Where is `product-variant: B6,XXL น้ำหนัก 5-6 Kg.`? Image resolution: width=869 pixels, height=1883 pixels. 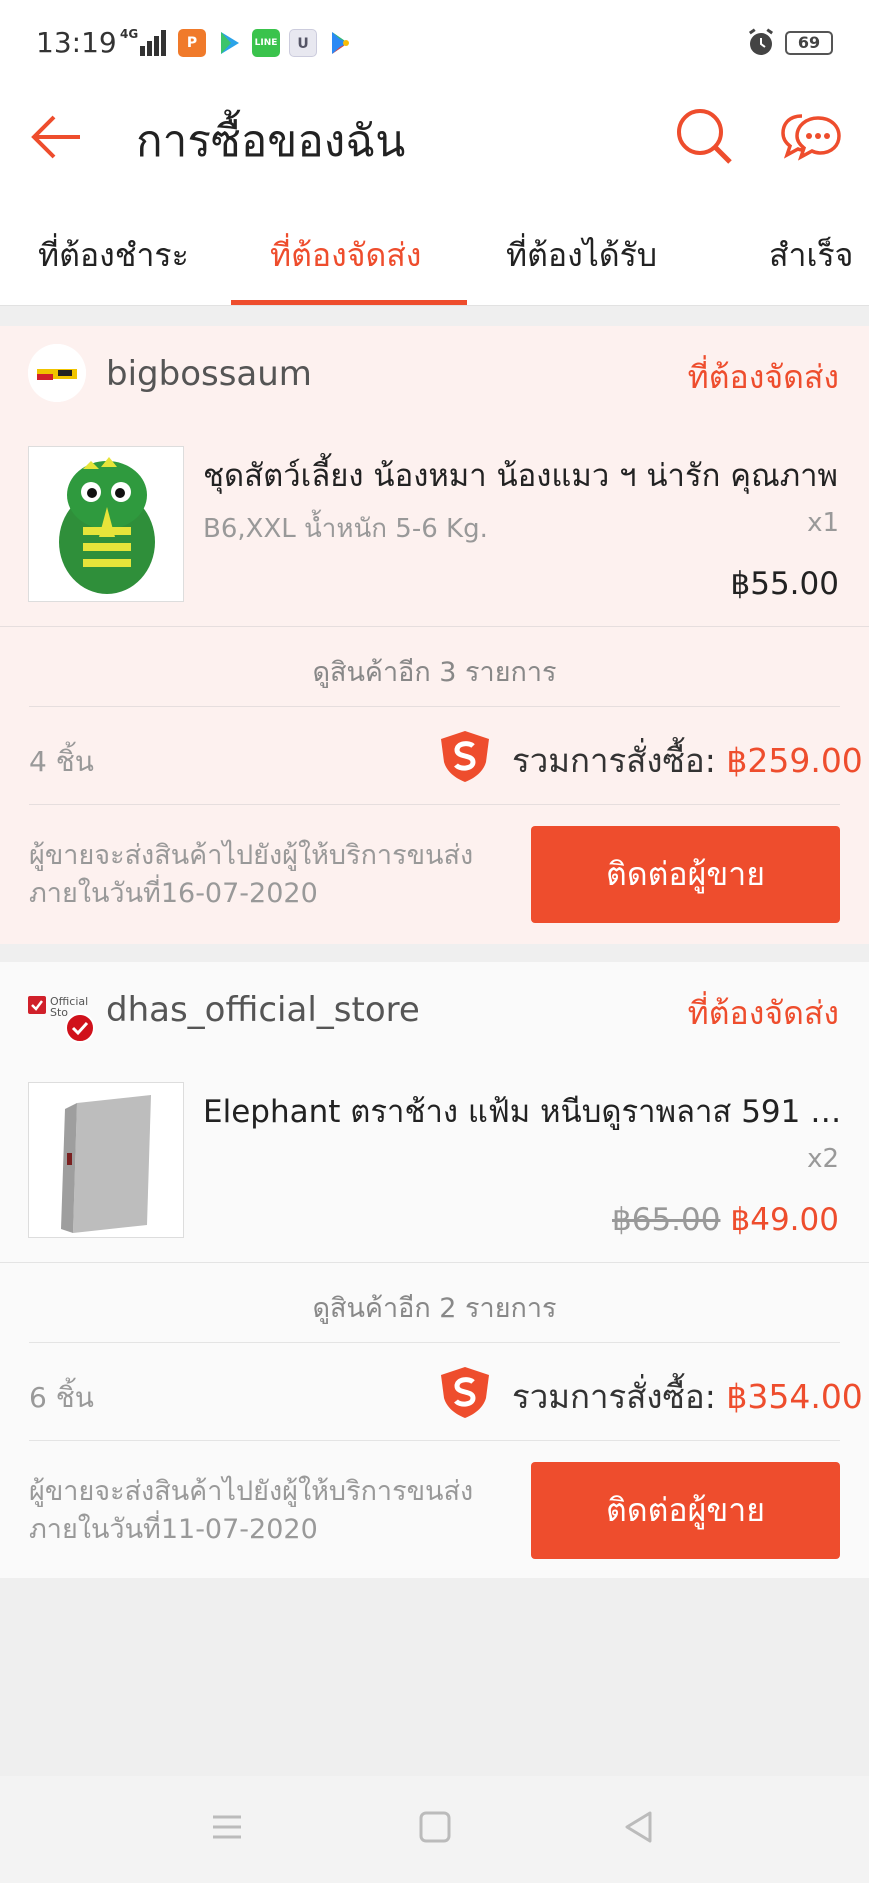 product-variant: B6,XXL น้ำหนัก 5-6 Kg. is located at coordinates (345, 529).